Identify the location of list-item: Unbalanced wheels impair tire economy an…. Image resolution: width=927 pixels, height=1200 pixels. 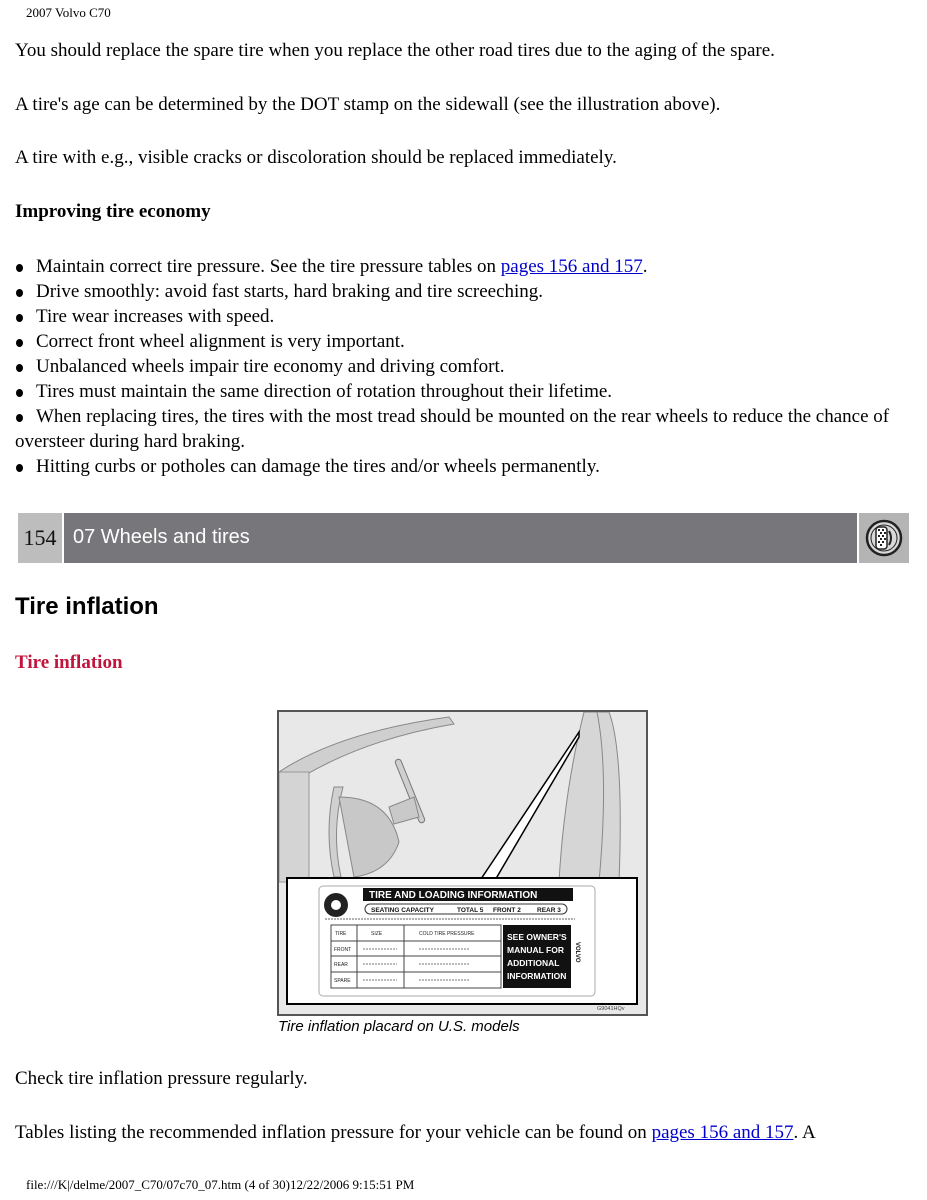
(465, 366).